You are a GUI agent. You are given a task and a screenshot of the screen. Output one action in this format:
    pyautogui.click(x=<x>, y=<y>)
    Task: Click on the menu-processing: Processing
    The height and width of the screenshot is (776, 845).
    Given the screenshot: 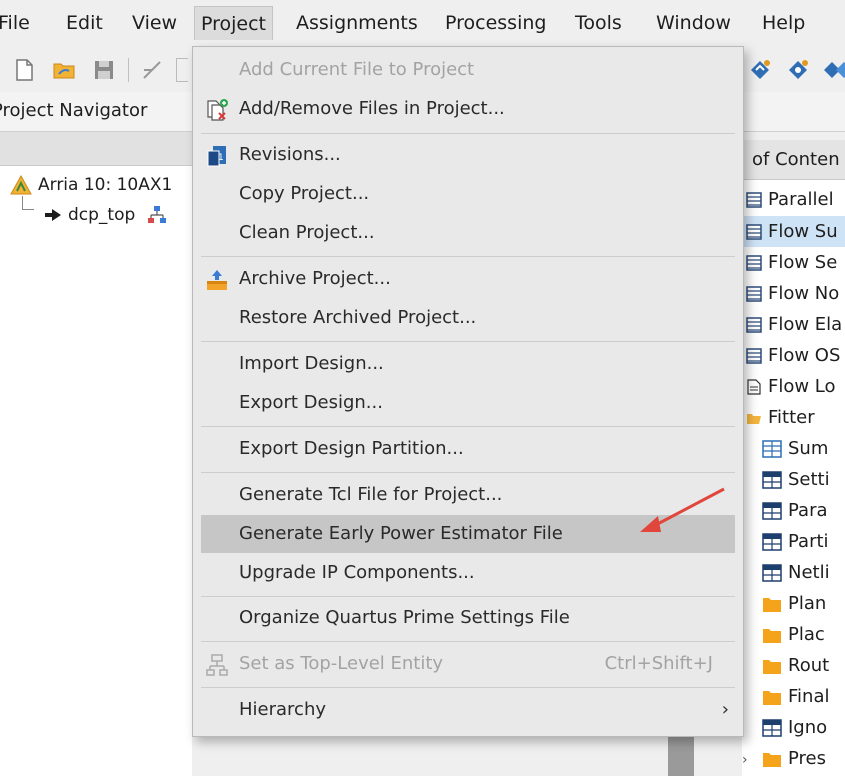 What is the action you would take?
    pyautogui.click(x=495, y=23)
    